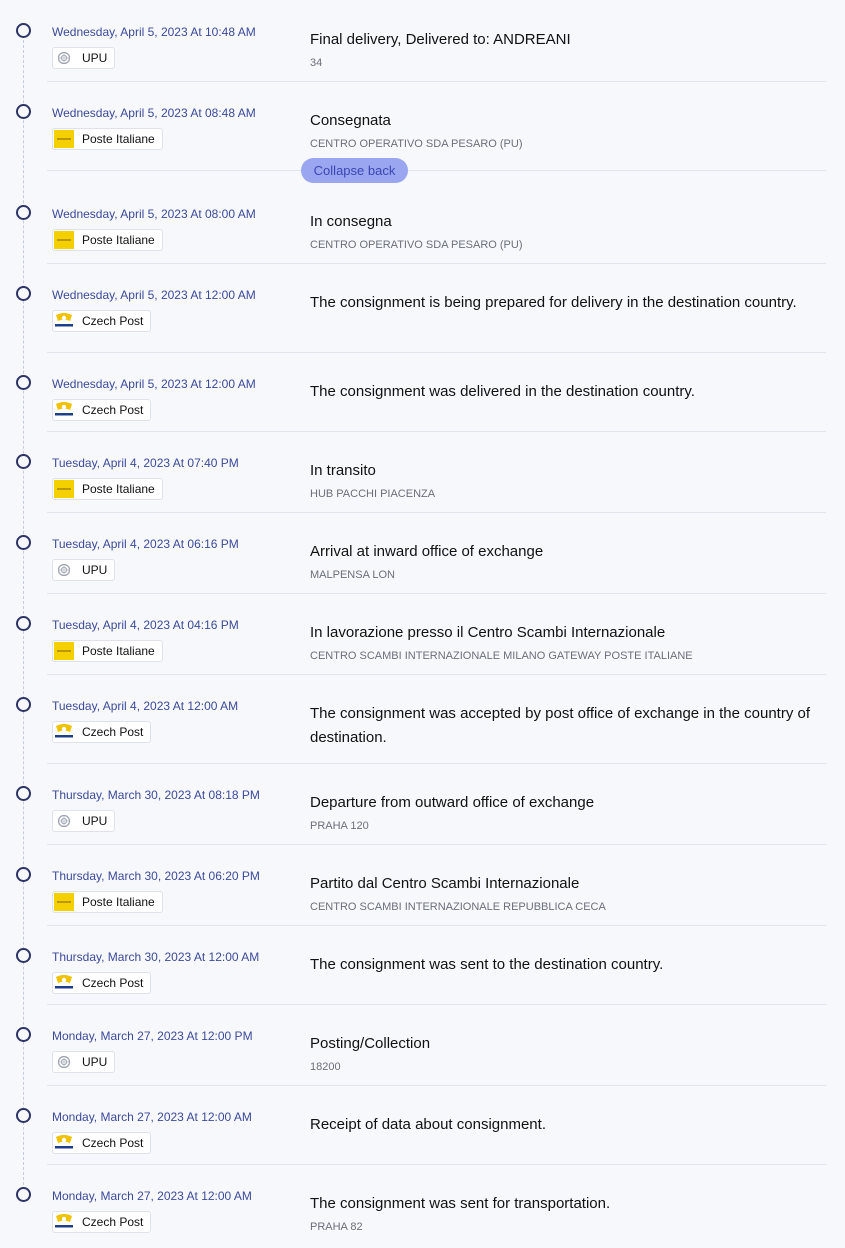 The width and height of the screenshot is (845, 1248). Describe the element at coordinates (445, 883) in the screenshot. I see `event-title: Partito dal Centro Scambi Internazionale` at that location.